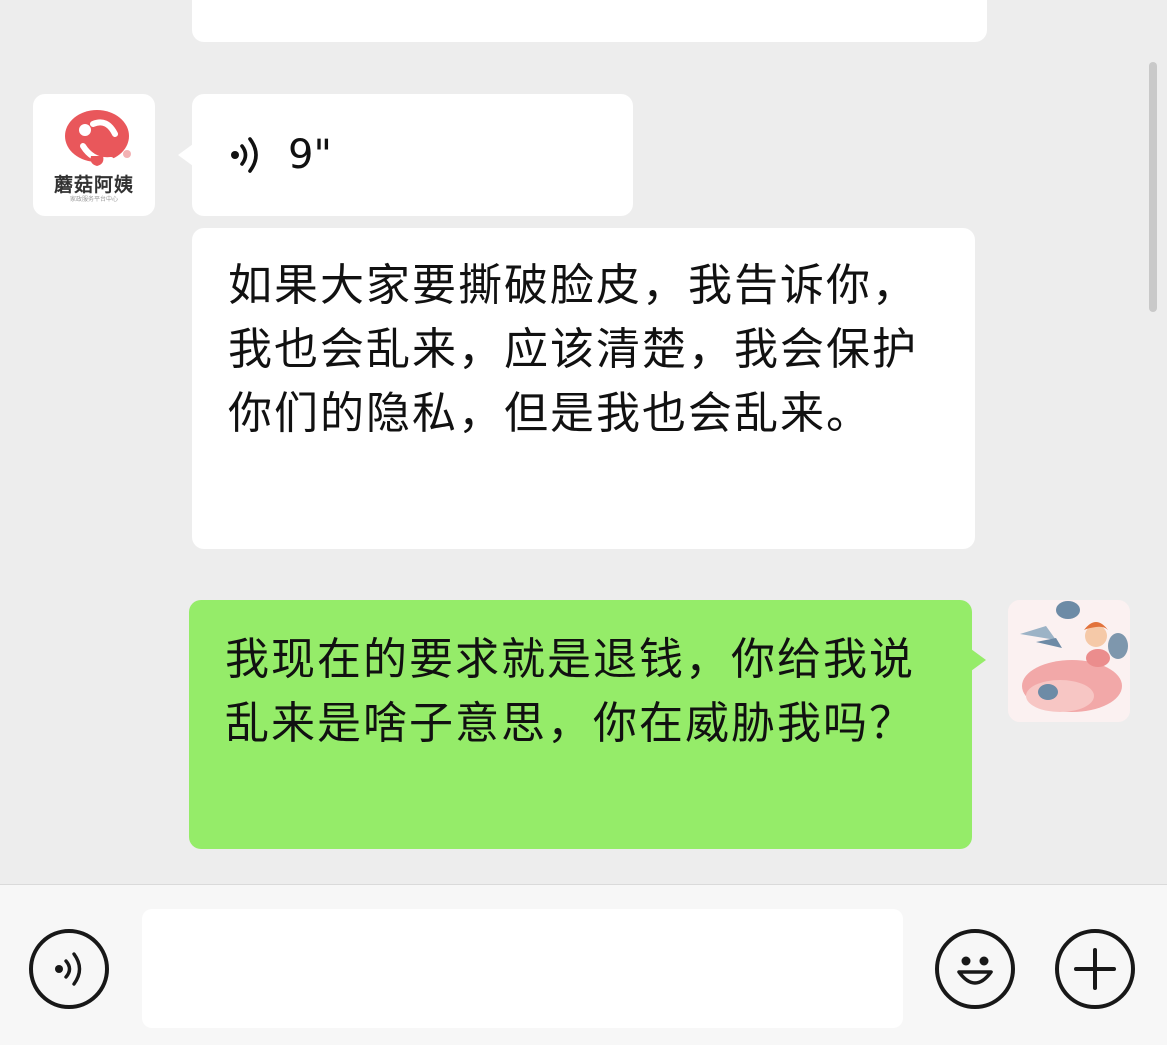  I want to click on my-avatar, so click(1069, 661).